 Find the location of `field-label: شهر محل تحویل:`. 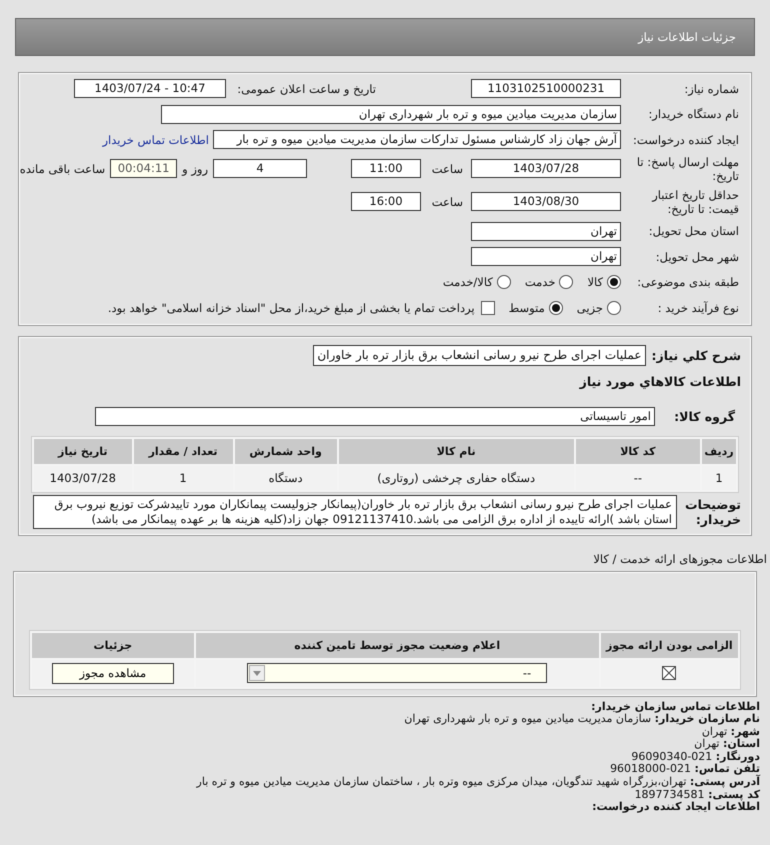

field-label: شهر محل تحویل: is located at coordinates (696, 257).